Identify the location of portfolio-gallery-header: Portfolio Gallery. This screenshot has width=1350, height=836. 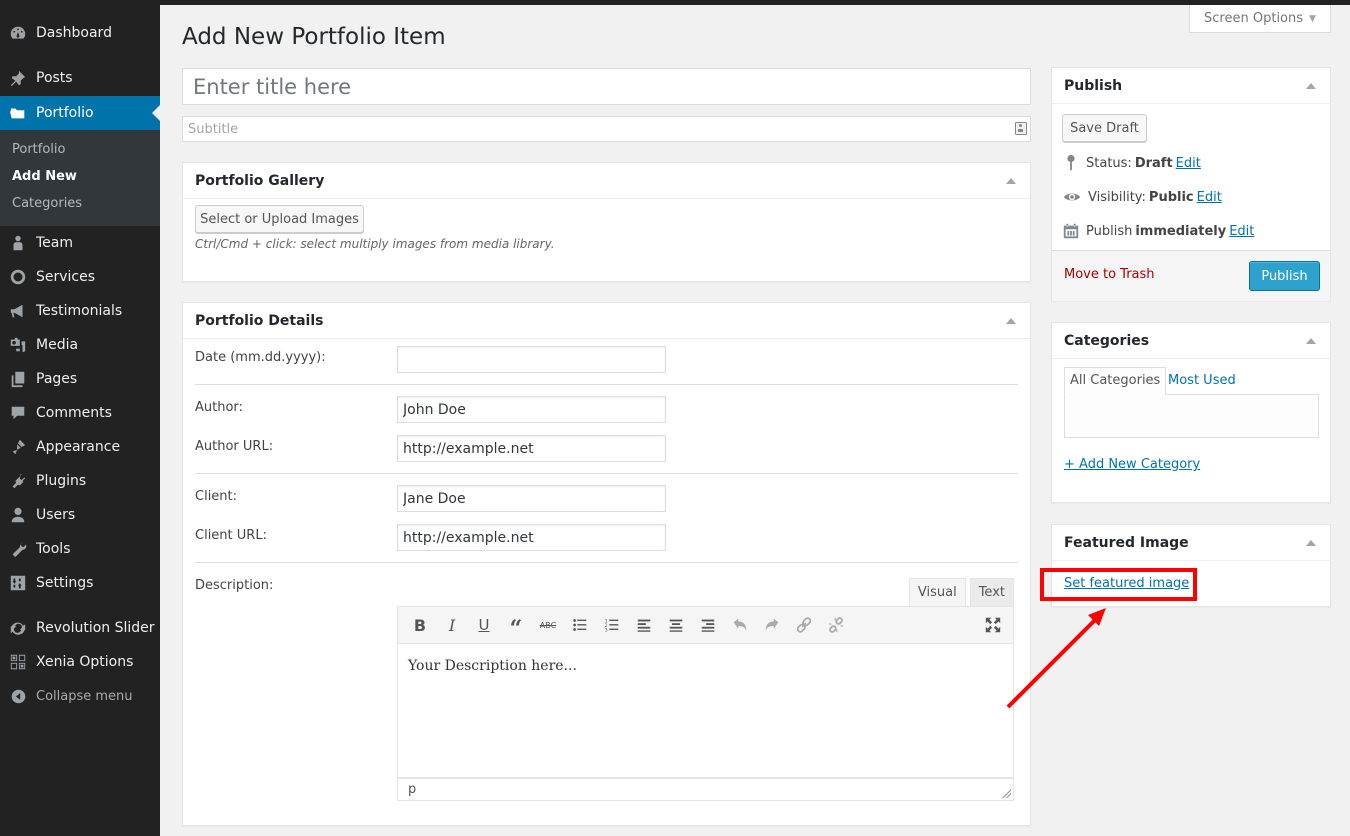
(606, 181).